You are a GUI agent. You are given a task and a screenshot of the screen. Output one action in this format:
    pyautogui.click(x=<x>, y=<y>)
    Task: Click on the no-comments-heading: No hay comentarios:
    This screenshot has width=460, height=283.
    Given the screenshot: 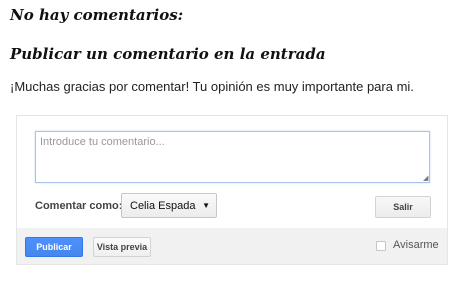 What is the action you would take?
    pyautogui.click(x=97, y=15)
    